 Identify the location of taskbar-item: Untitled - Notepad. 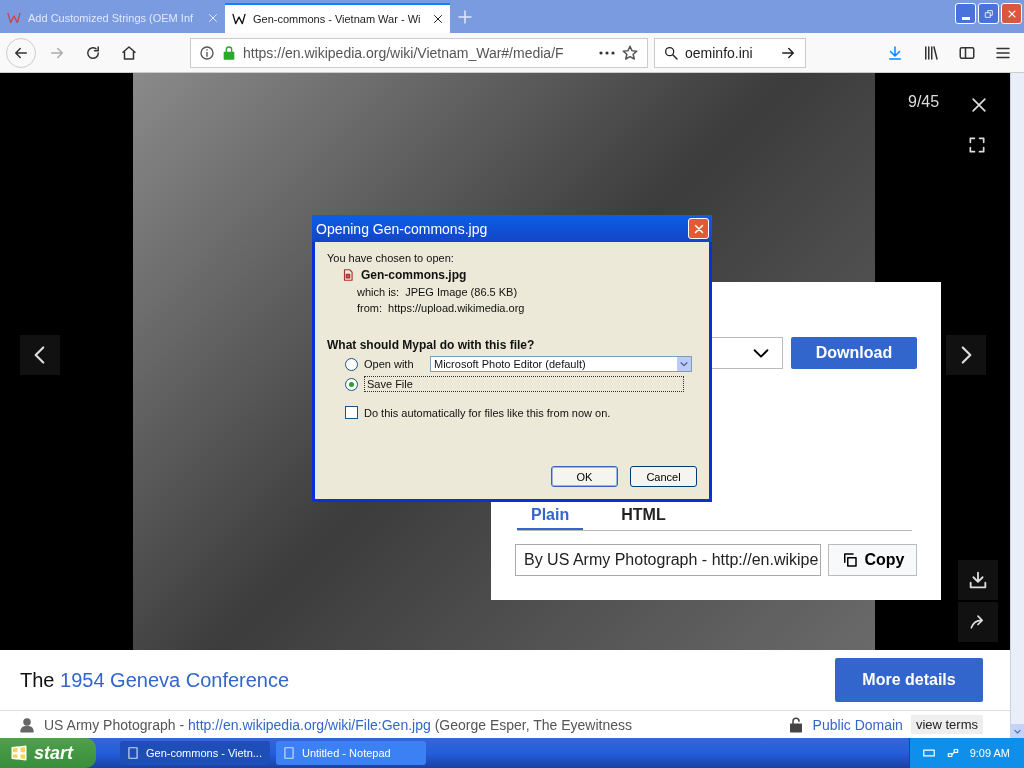
(351, 753).